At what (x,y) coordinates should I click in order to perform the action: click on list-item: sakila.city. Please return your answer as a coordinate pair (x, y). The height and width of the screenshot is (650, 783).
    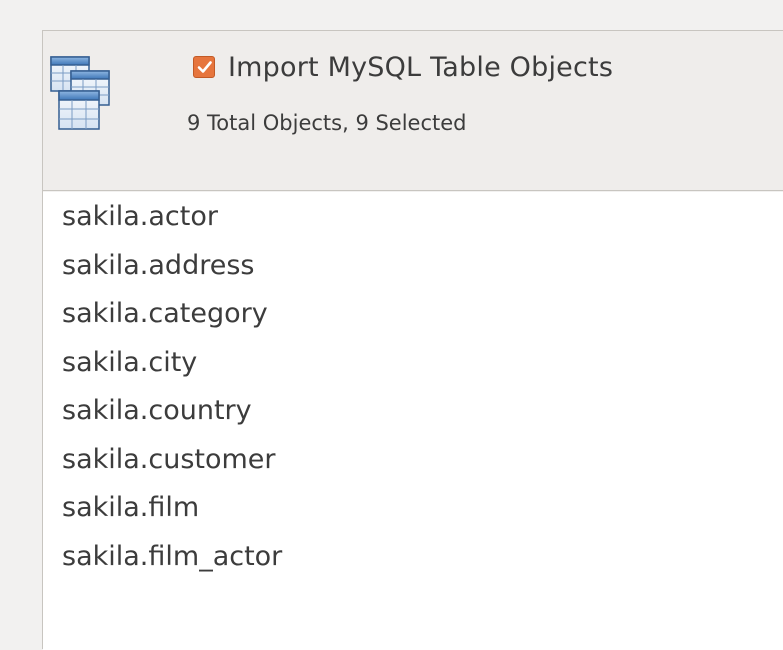
    Looking at the image, I should click on (413, 363).